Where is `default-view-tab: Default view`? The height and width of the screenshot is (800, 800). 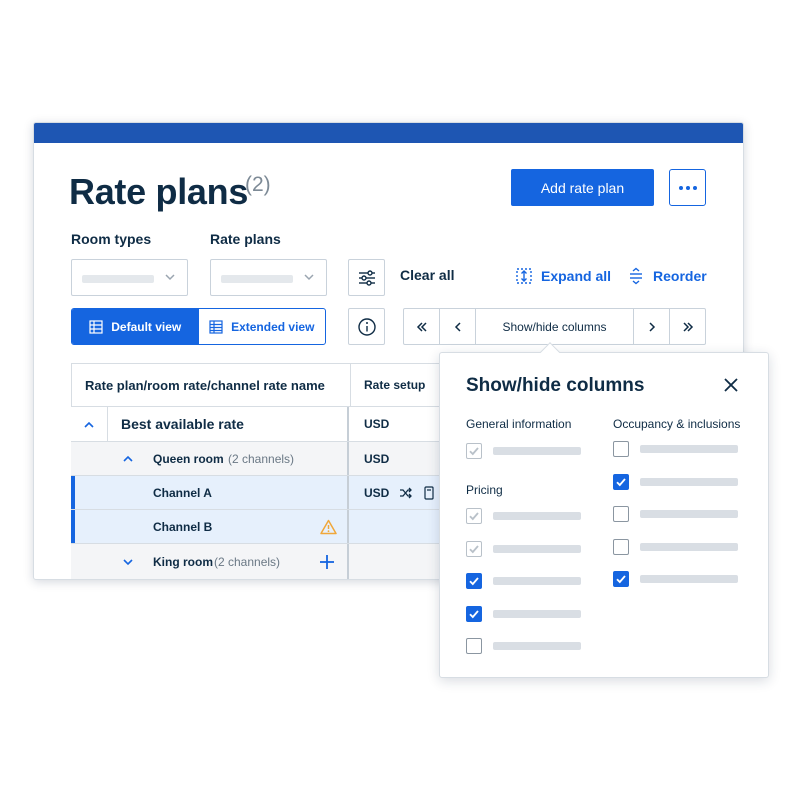
default-view-tab: Default view is located at coordinates (135, 326).